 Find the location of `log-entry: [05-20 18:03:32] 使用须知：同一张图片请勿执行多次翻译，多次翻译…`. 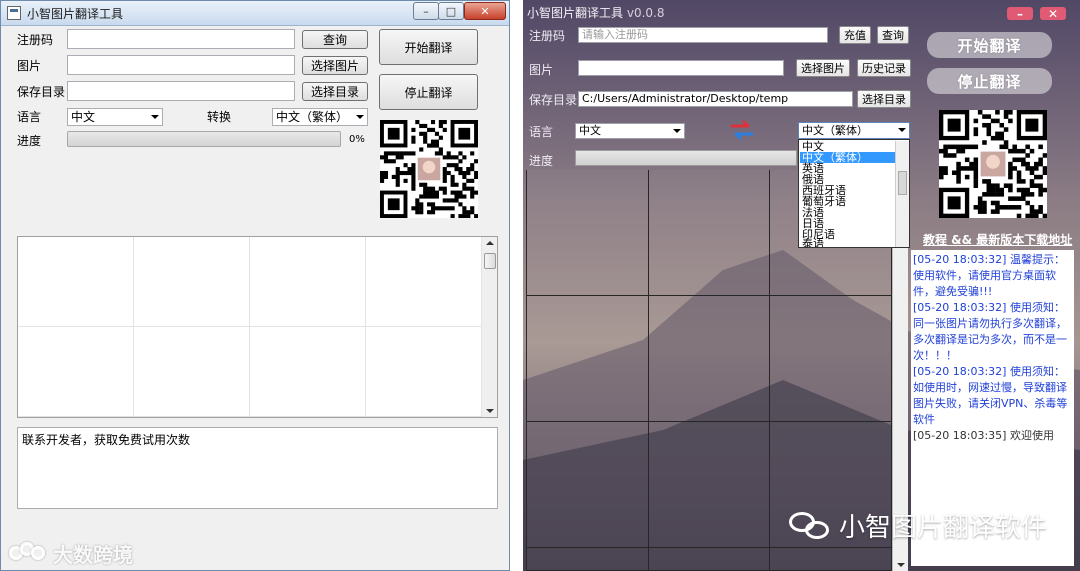

log-entry: [05-20 18:03:32] 使用须知：同一张图片请勿执行多次翻译，多次翻译… is located at coordinates (990, 331).